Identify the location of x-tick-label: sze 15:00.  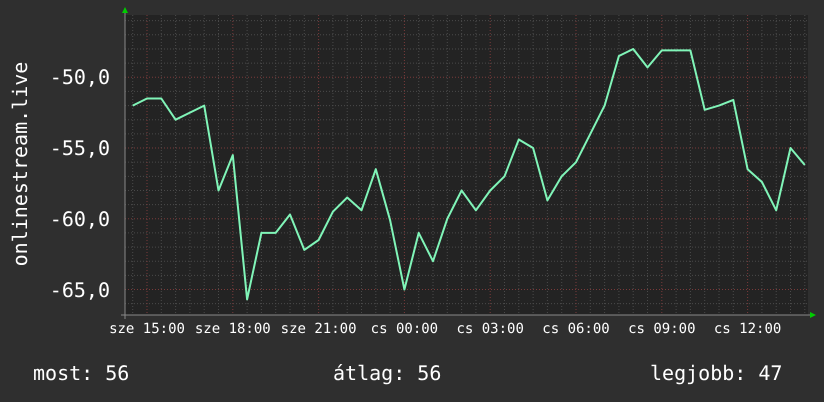
(147, 329).